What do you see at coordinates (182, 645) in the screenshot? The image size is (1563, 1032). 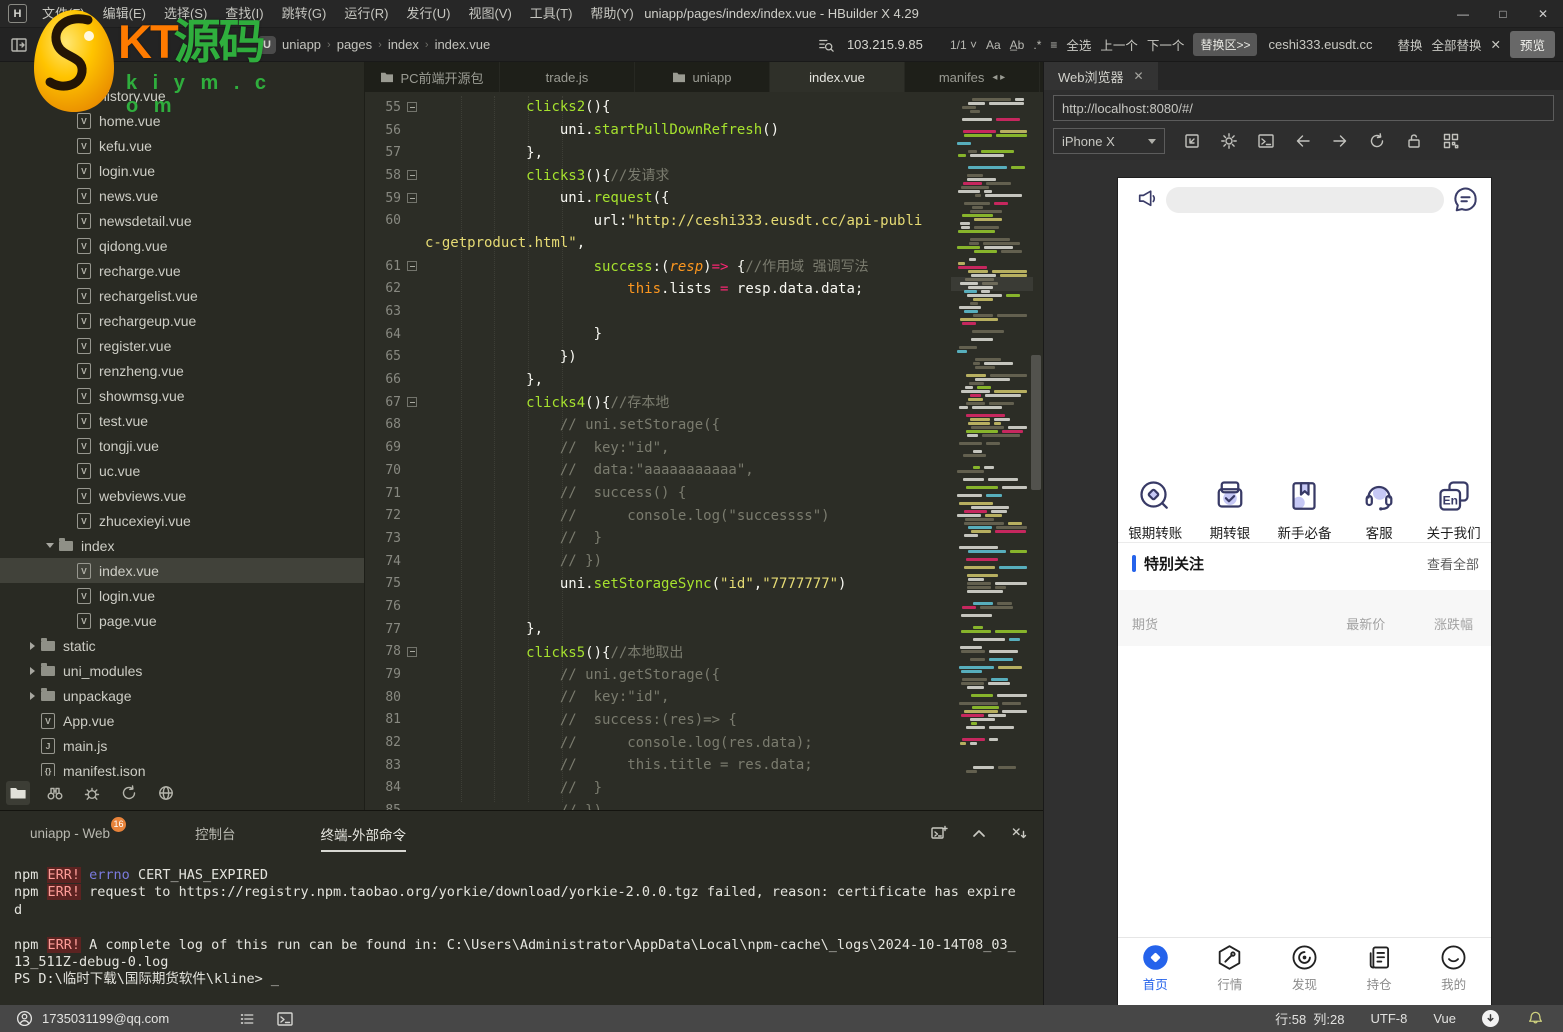 I see `tree-item-static: static` at bounding box center [182, 645].